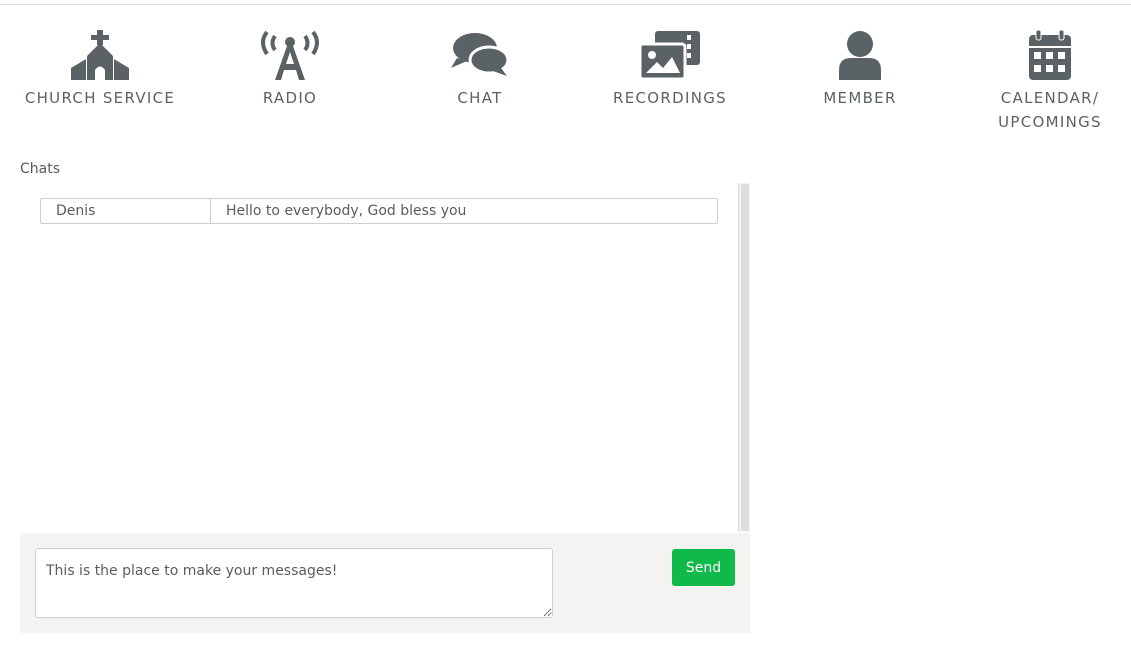  I want to click on nav-item-church-service: CHURCH SERVICE, so click(100, 69).